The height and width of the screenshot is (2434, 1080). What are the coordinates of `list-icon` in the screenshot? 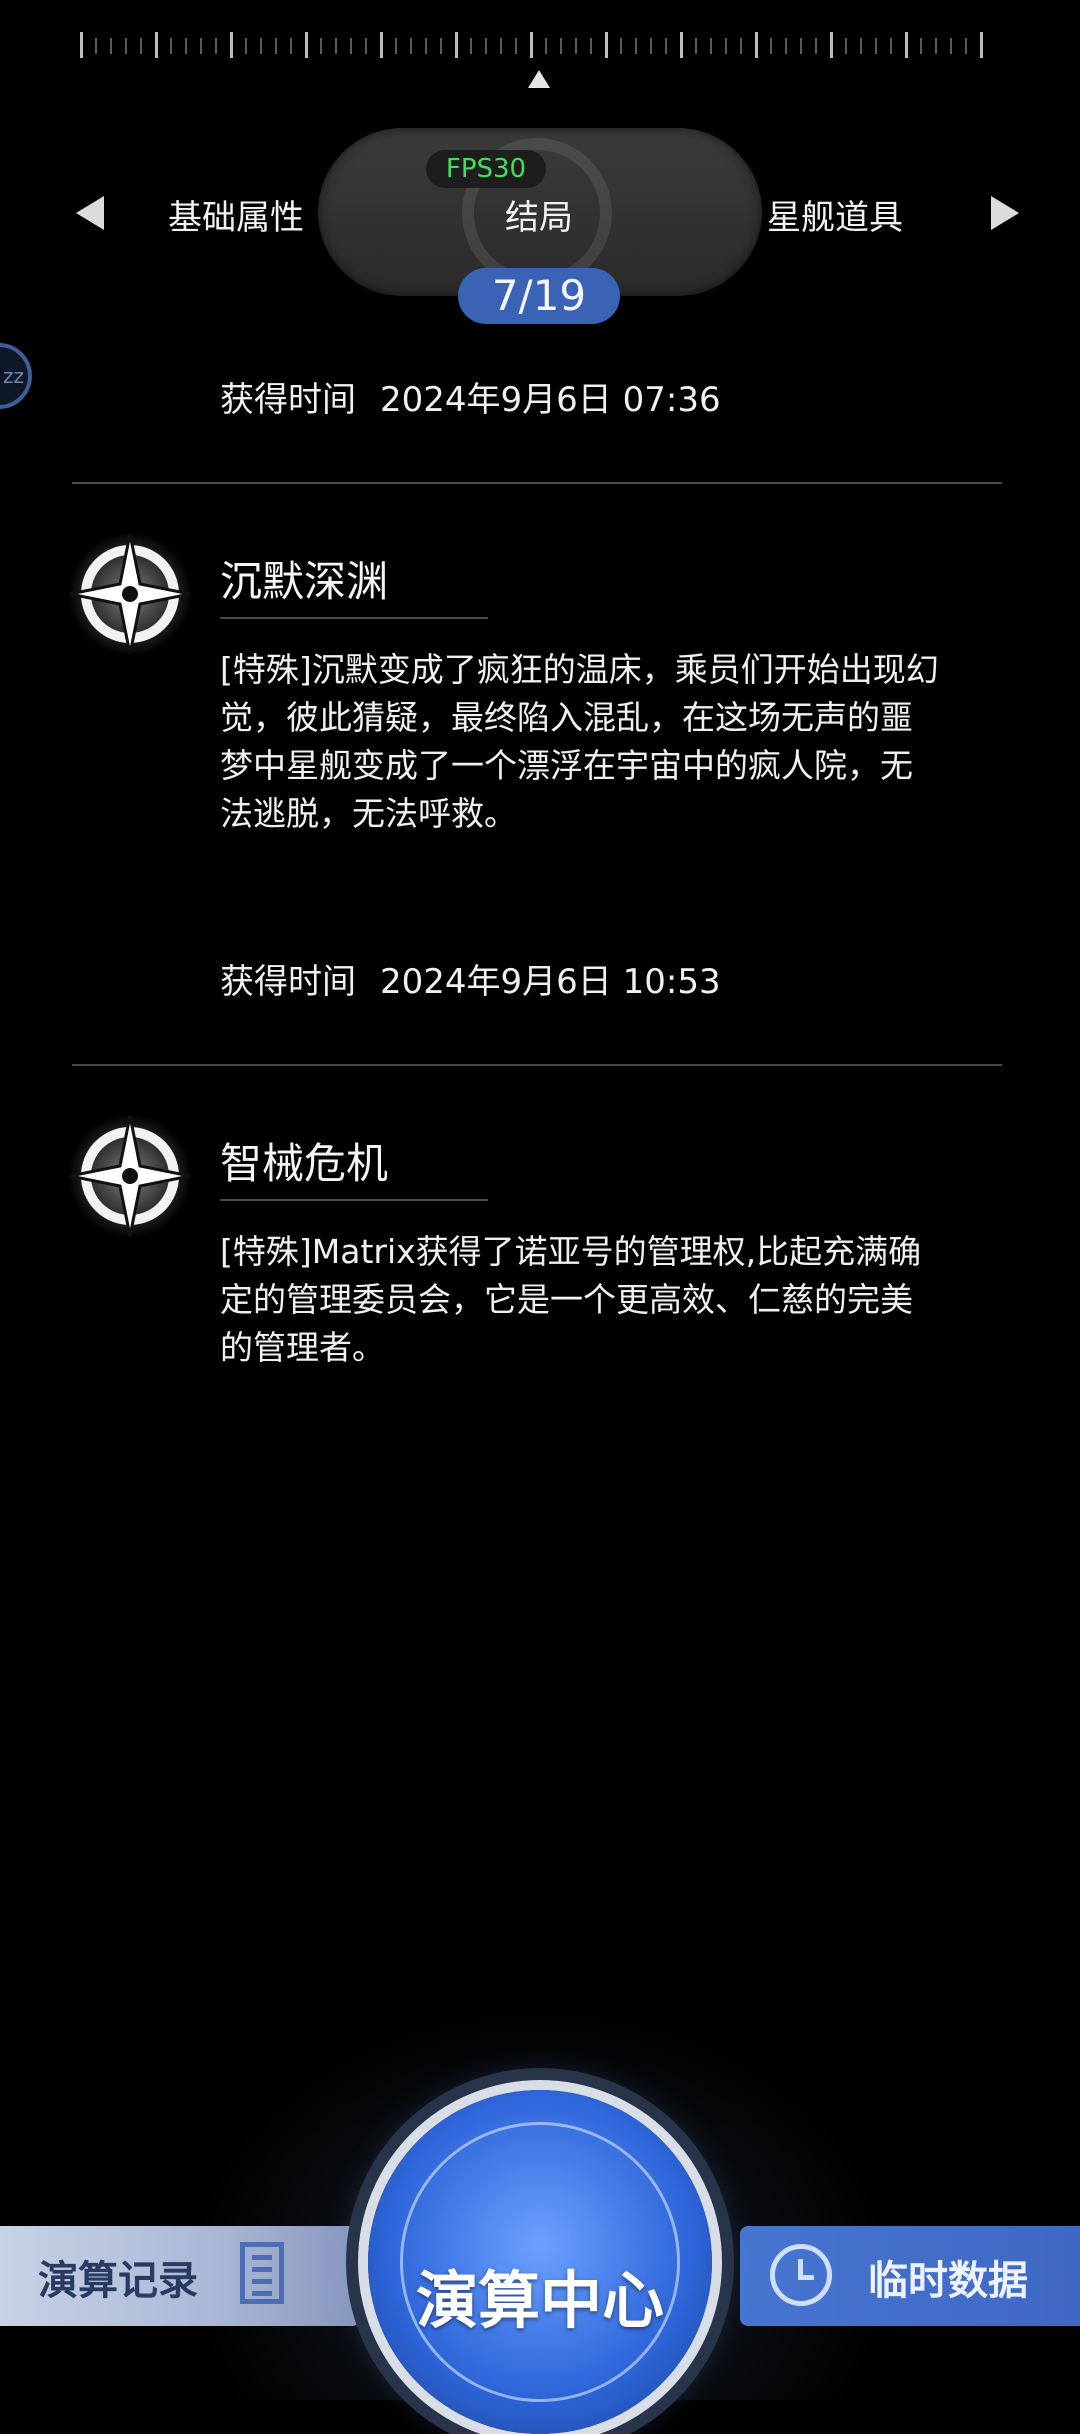 It's located at (262, 2273).